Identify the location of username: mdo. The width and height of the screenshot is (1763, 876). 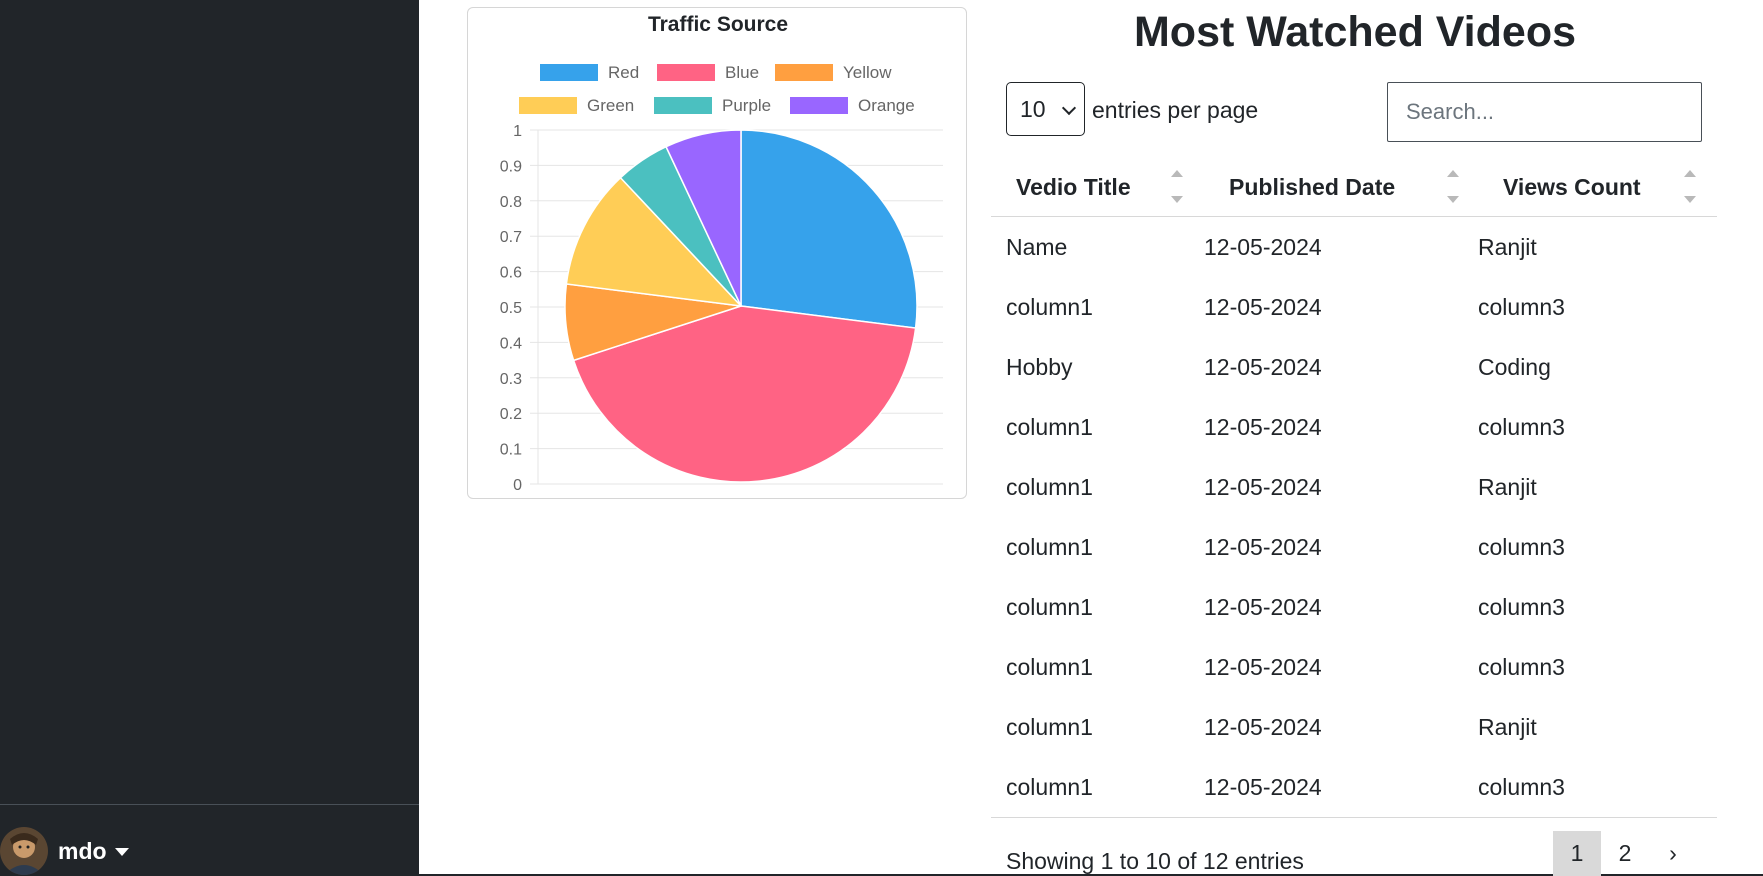
(82, 851).